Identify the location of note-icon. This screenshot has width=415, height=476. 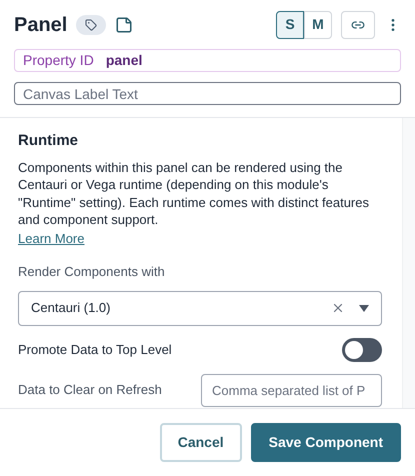
(124, 25).